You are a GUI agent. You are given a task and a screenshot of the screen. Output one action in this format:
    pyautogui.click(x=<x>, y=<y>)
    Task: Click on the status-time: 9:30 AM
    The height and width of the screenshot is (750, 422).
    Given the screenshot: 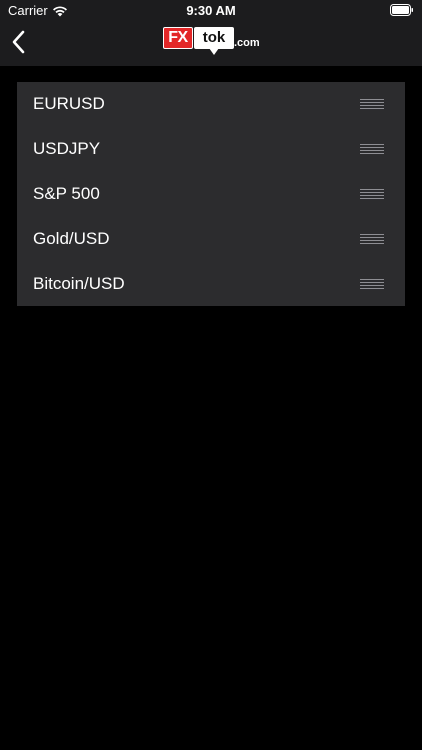 What is the action you would take?
    pyautogui.click(x=211, y=10)
    